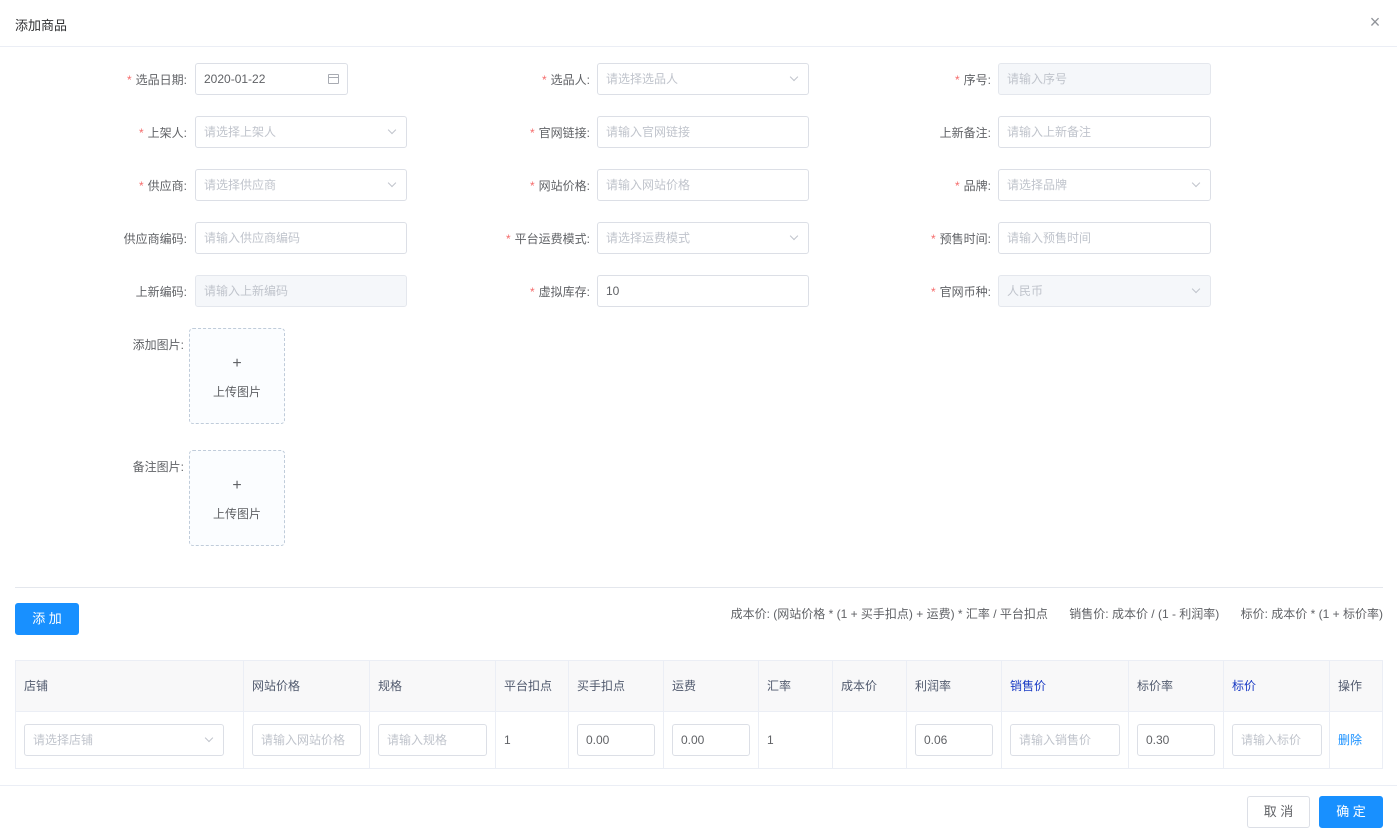 This screenshot has width=1397, height=837. What do you see at coordinates (972, 186) in the screenshot?
I see `brand-label: * 品牌:` at bounding box center [972, 186].